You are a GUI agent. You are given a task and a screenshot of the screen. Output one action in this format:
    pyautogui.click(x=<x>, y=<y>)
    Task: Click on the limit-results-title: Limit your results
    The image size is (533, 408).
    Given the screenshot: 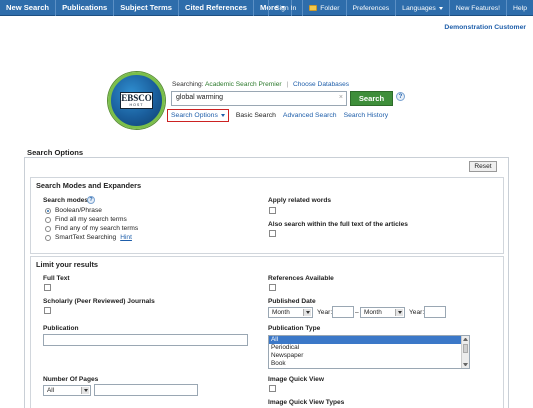 What is the action you would take?
    pyautogui.click(x=67, y=264)
    